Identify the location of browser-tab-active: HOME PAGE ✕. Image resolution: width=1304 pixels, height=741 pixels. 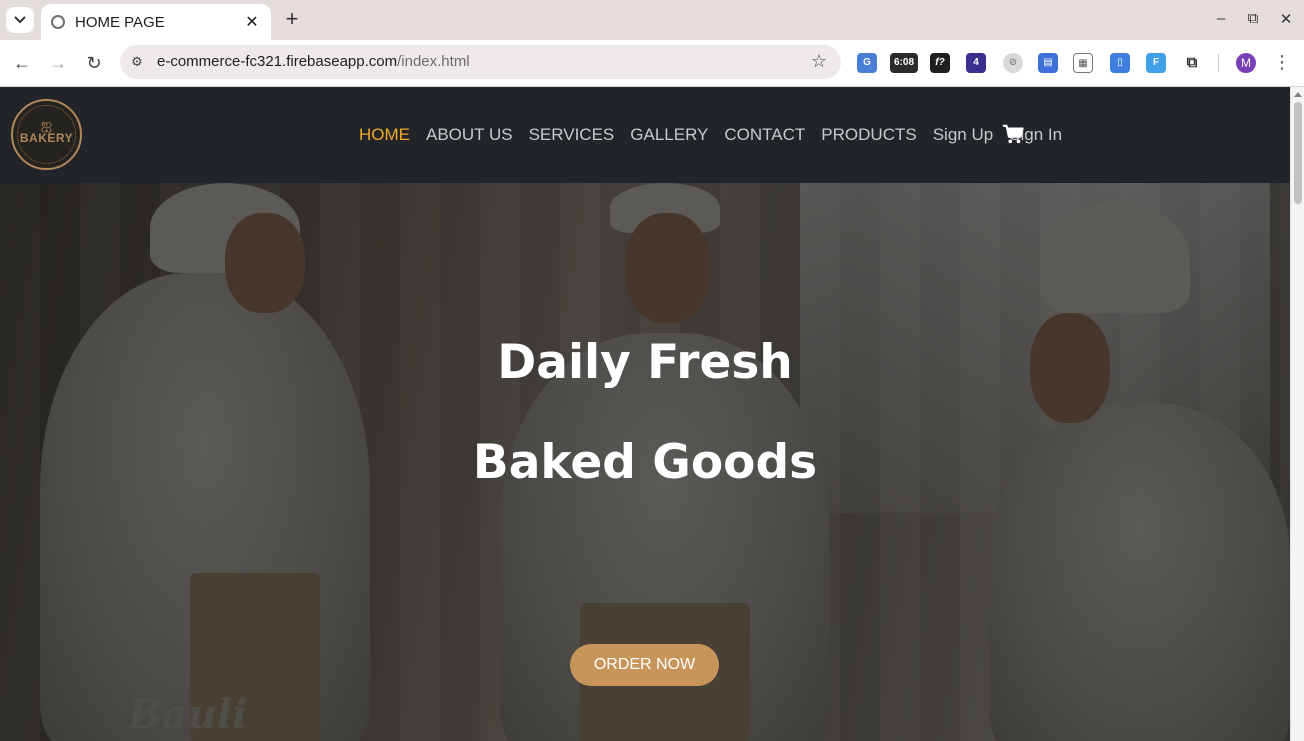
(156, 22).